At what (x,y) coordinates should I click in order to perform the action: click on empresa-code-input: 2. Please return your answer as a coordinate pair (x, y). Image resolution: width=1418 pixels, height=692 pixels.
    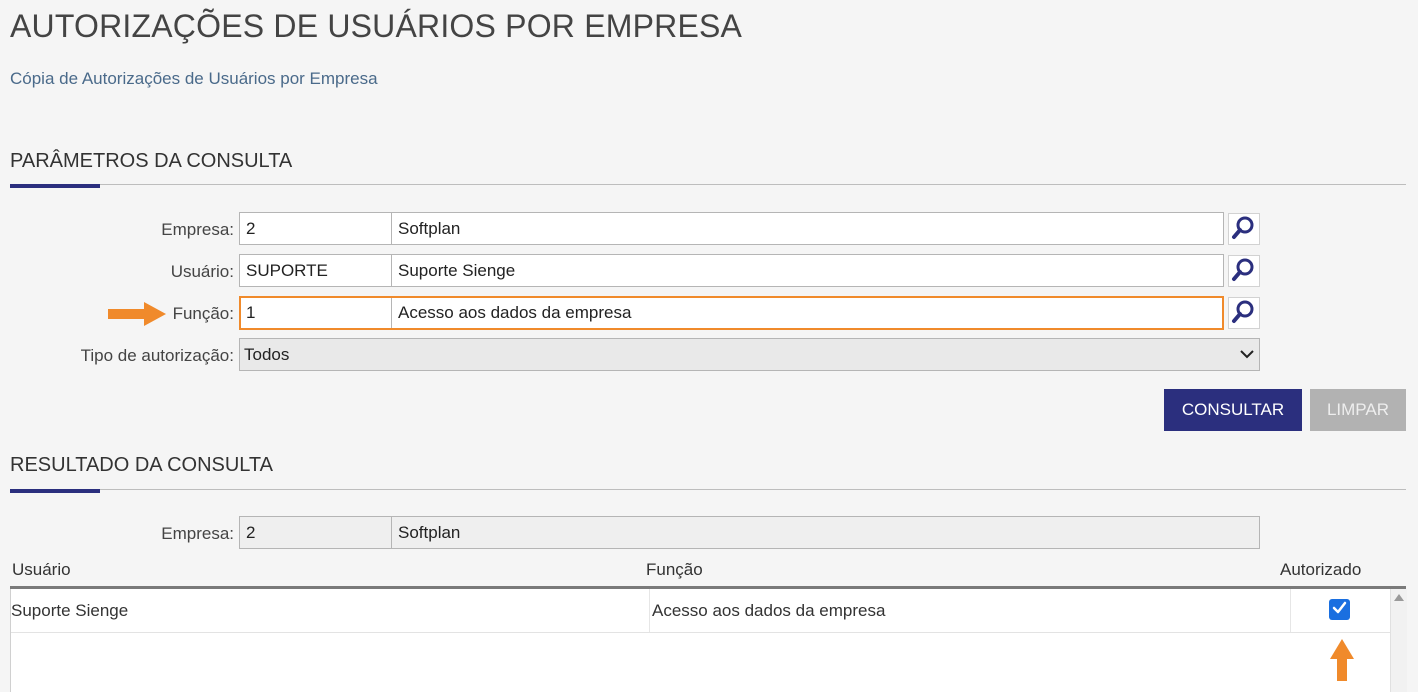
    Looking at the image, I should click on (315, 228).